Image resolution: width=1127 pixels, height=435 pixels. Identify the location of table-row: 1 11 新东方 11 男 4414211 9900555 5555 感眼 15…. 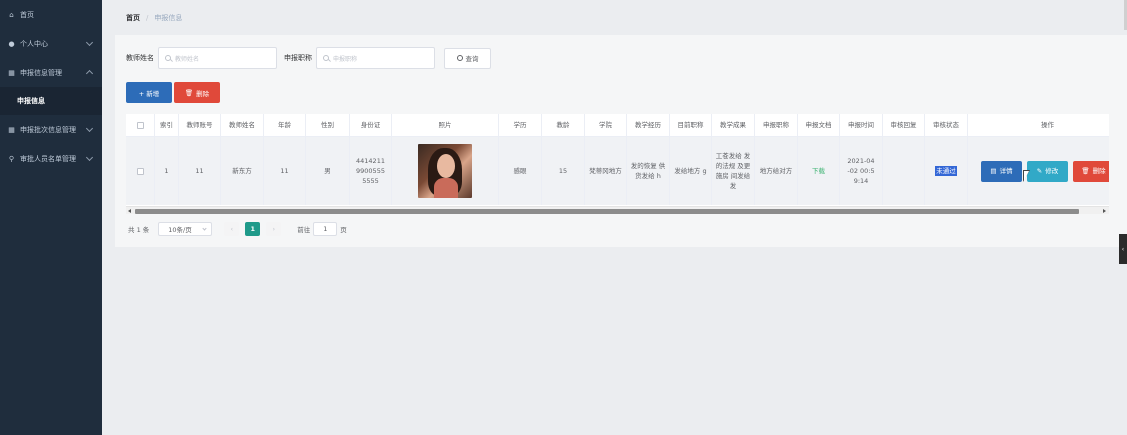
(617, 171).